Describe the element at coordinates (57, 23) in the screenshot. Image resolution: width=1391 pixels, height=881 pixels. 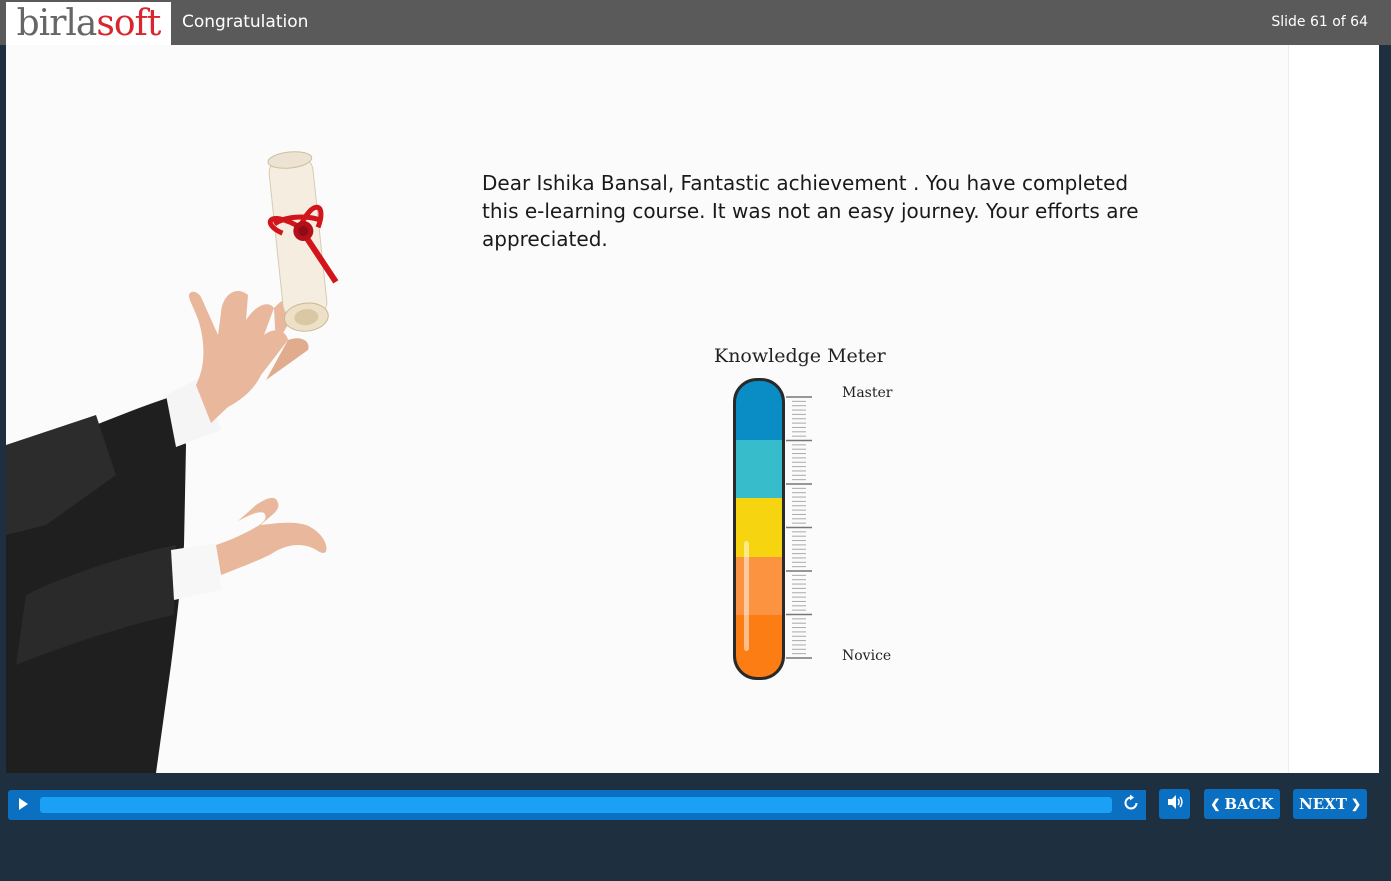
I see `logo-text-birla: birla` at that location.